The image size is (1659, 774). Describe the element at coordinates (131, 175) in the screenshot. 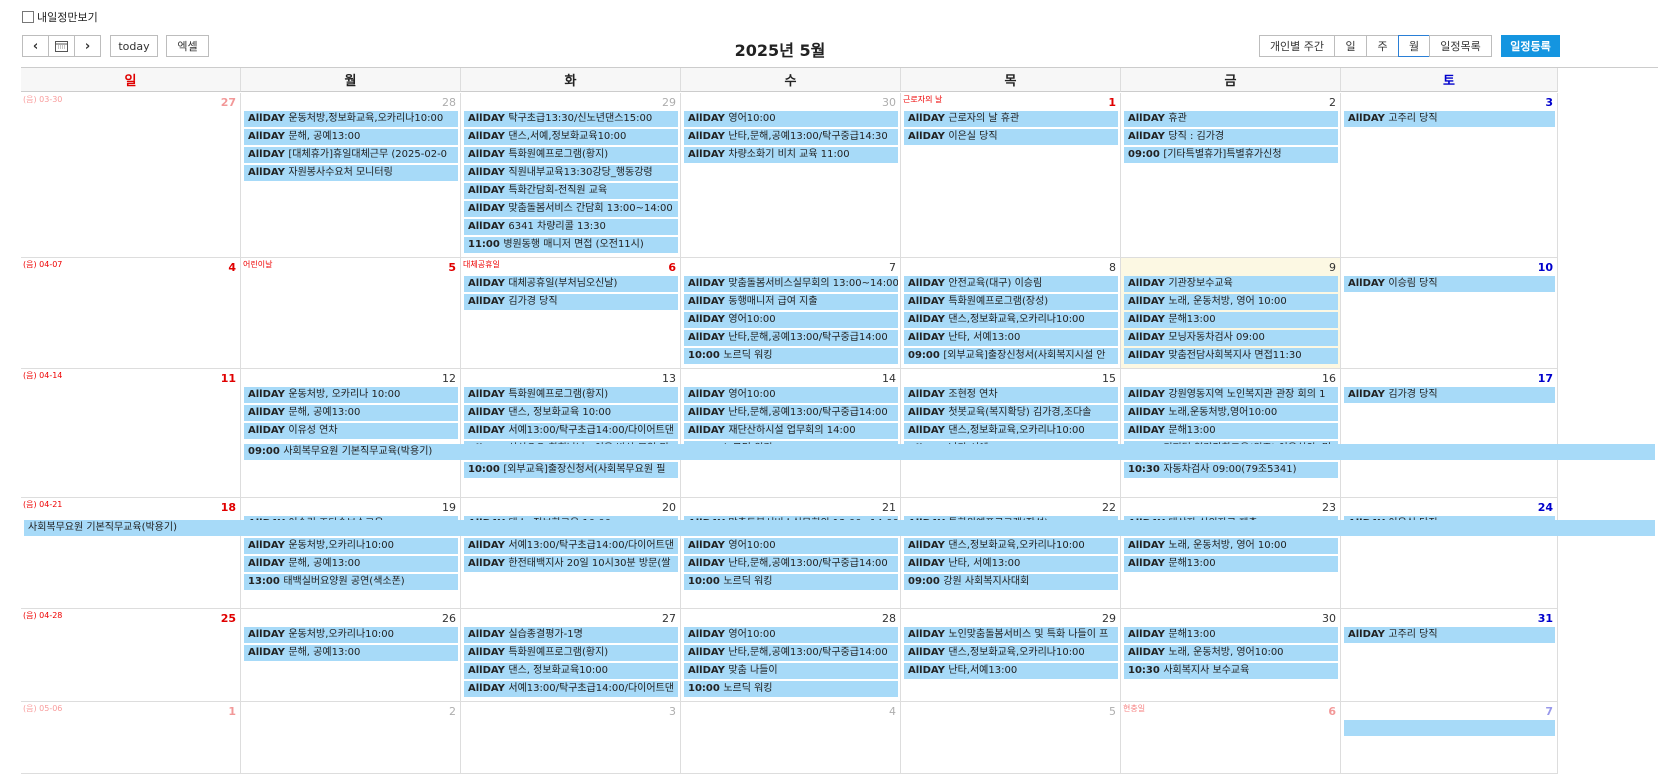

I see `day-cell: 27 (음) 03-30` at that location.